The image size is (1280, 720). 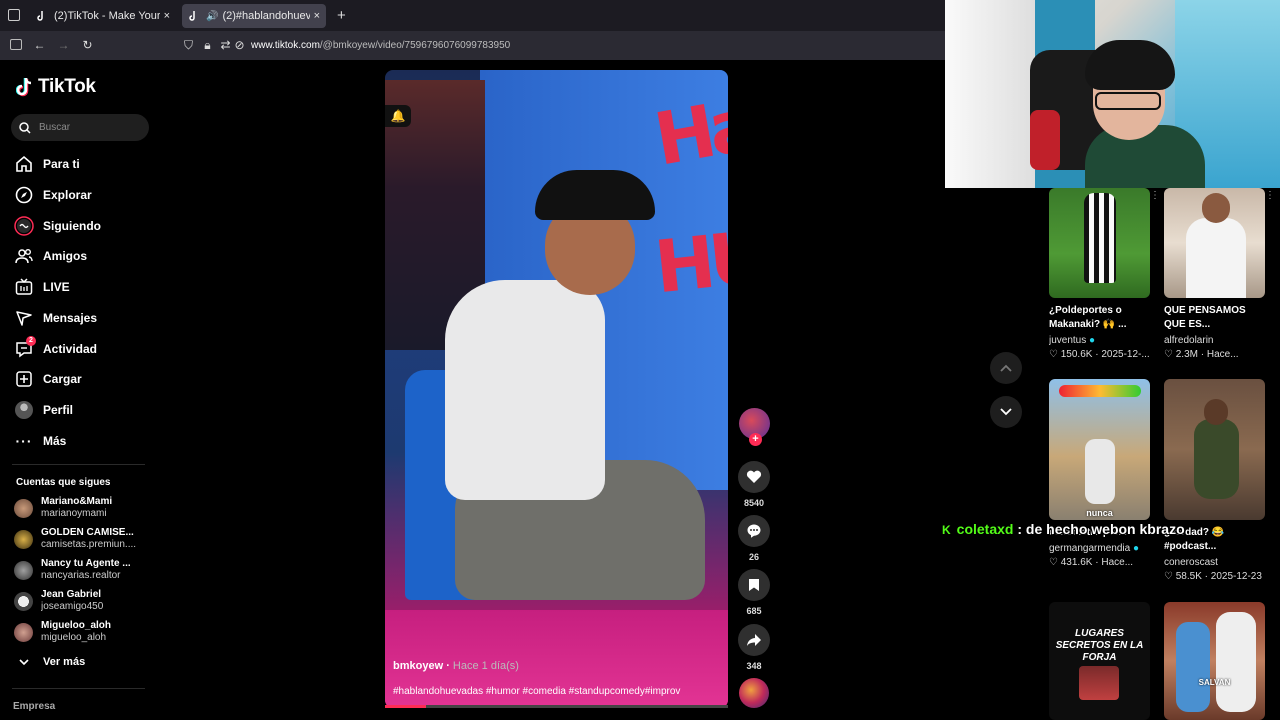 What do you see at coordinates (25, 347) in the screenshot?
I see `activity-icon: 2` at bounding box center [25, 347].